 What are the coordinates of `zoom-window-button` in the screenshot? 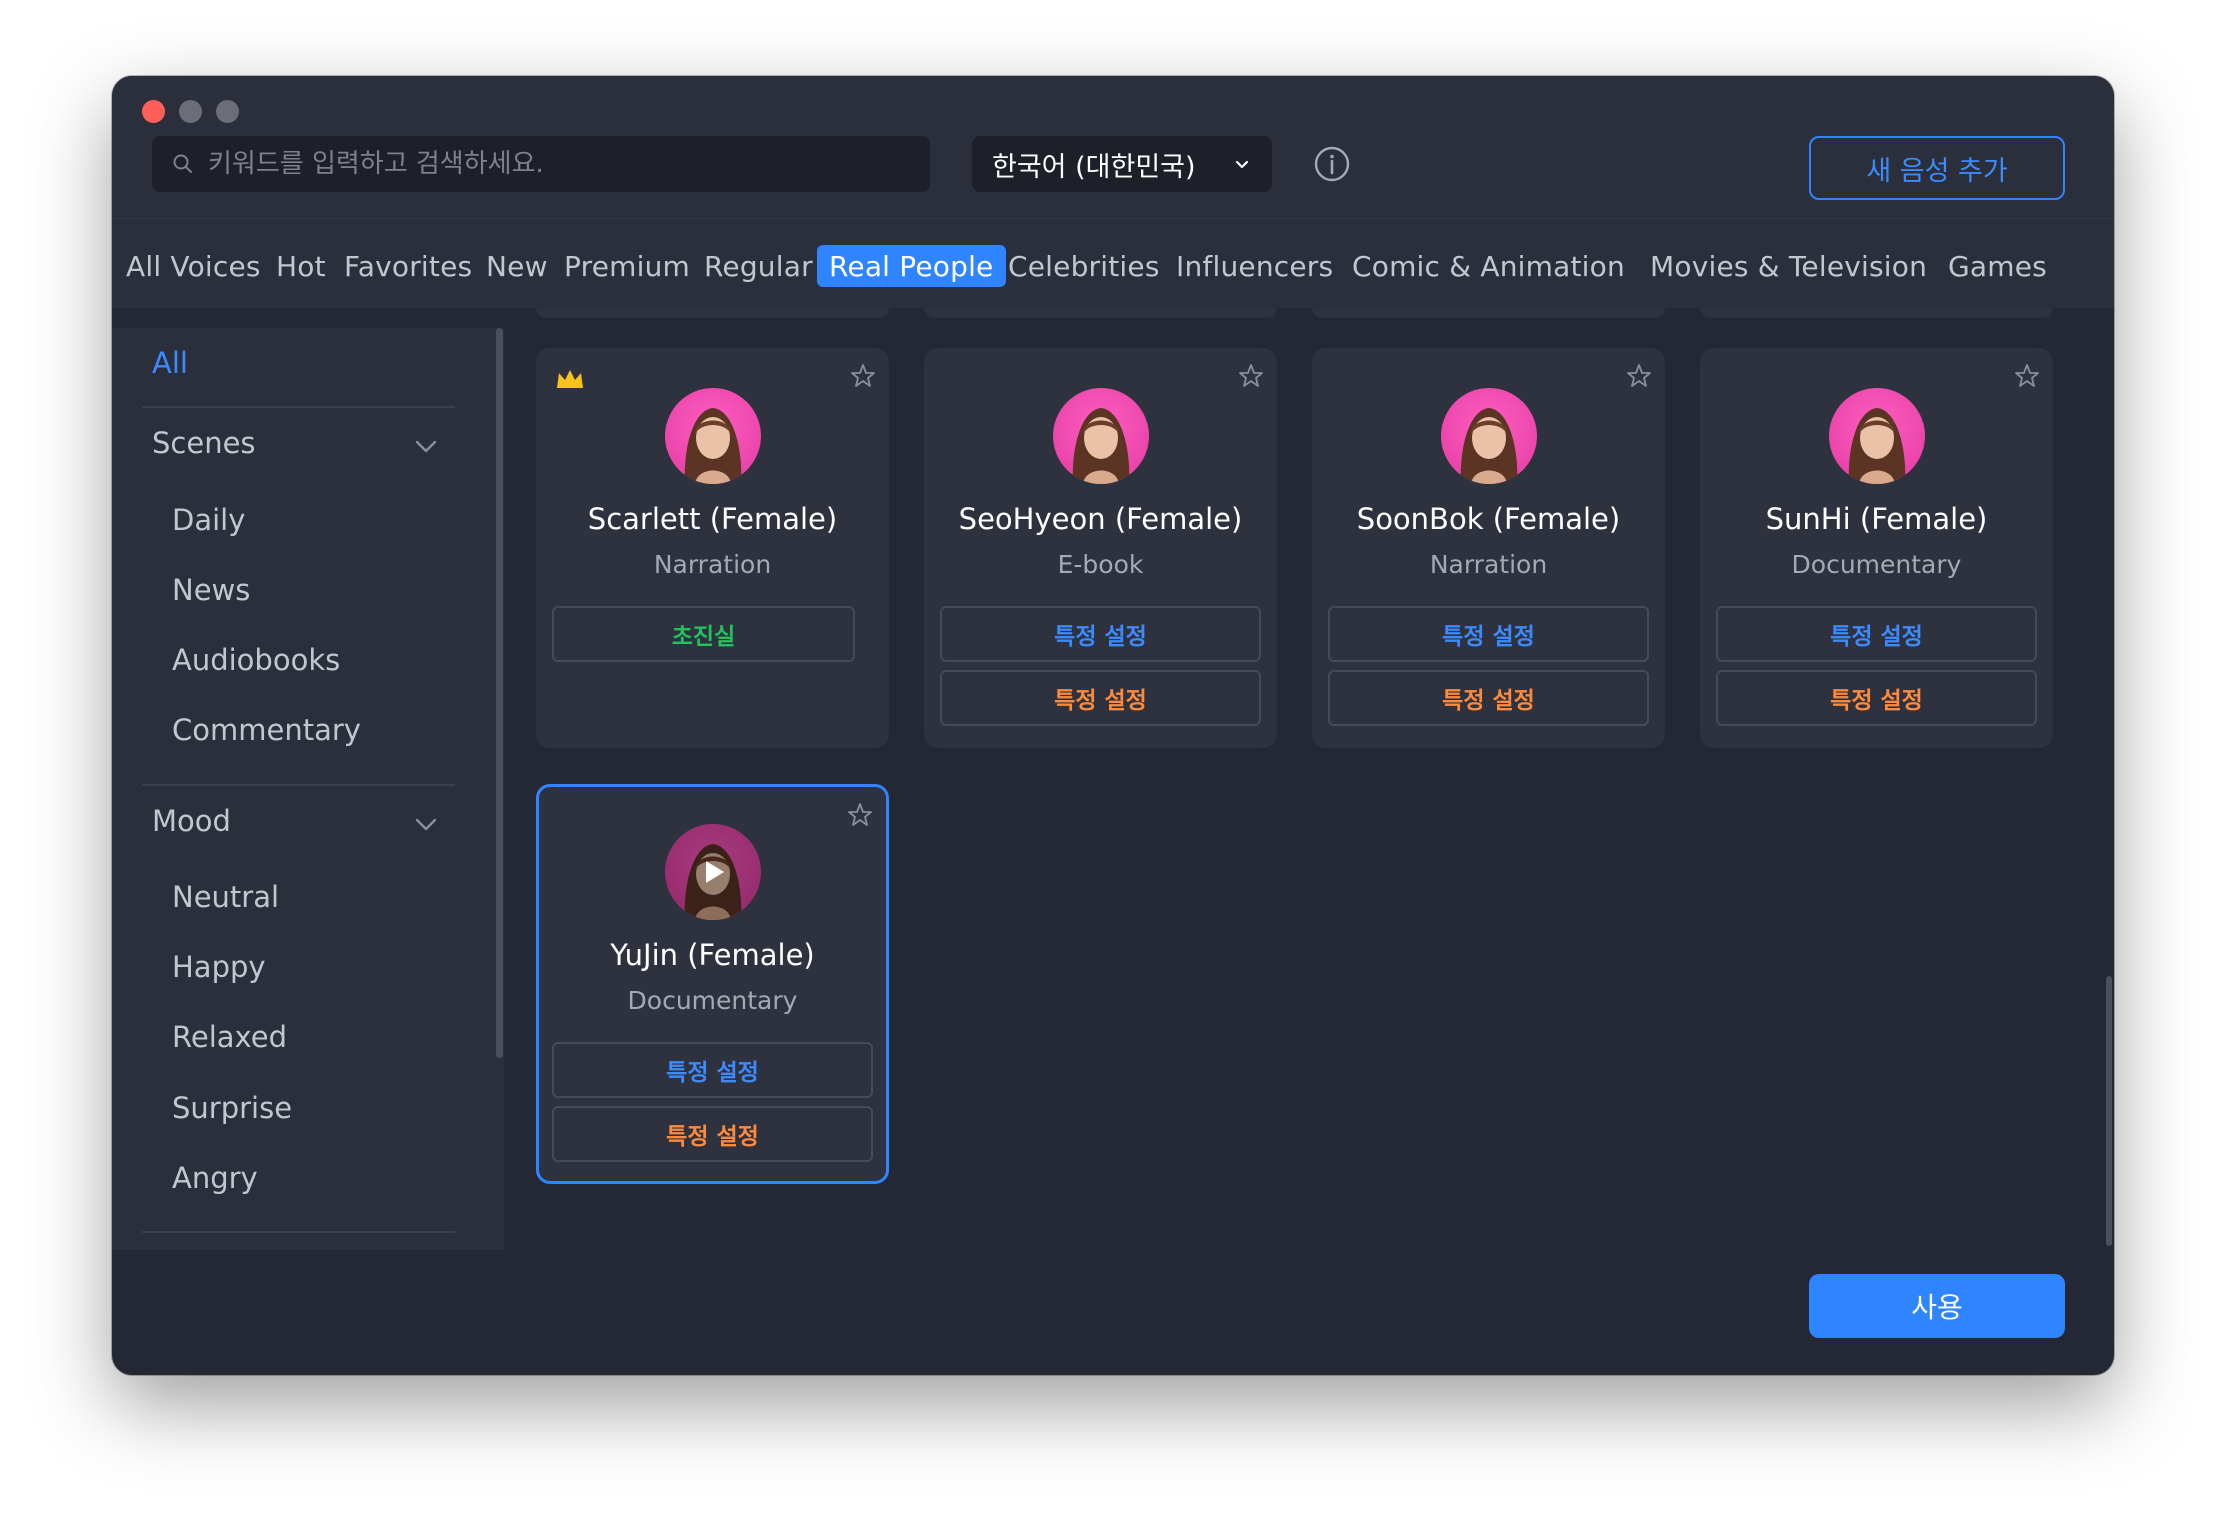 It's located at (227, 111).